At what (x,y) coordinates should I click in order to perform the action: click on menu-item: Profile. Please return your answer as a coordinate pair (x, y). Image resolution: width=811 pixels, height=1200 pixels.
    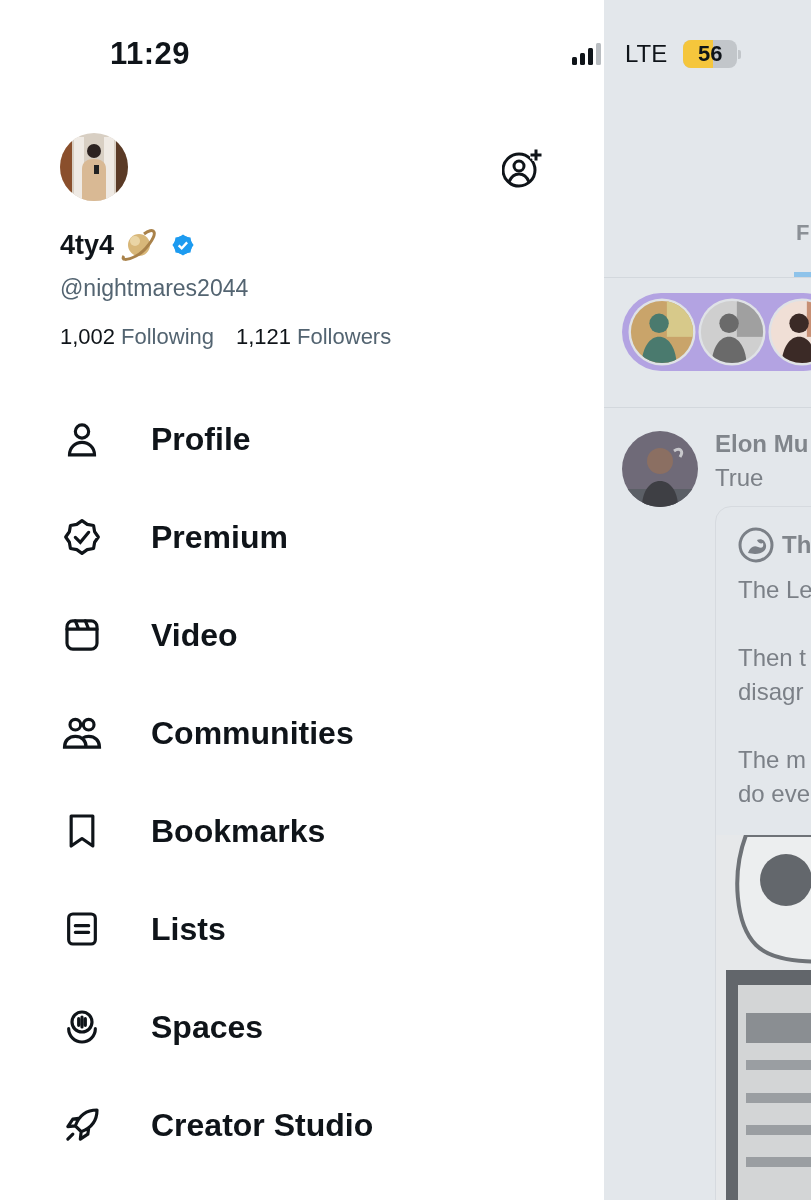
    Looking at the image, I should click on (201, 439).